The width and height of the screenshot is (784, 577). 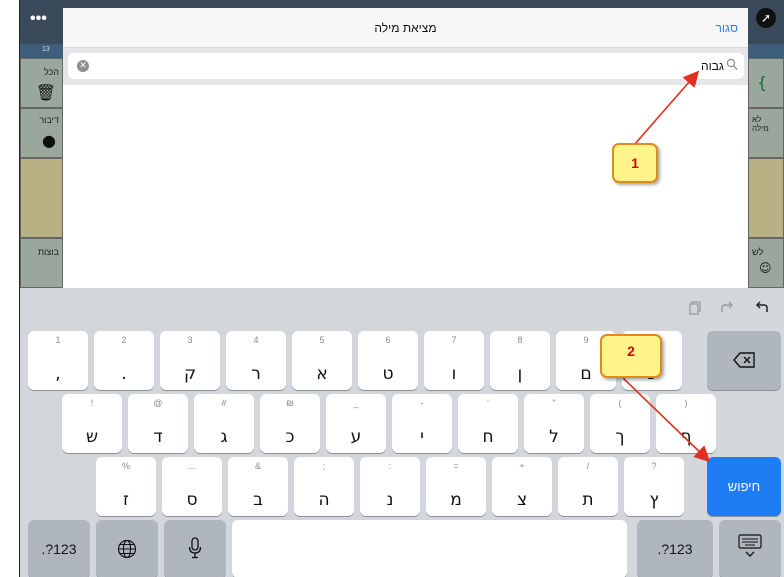 What do you see at coordinates (456, 466) in the screenshot?
I see `key-hint: =` at bounding box center [456, 466].